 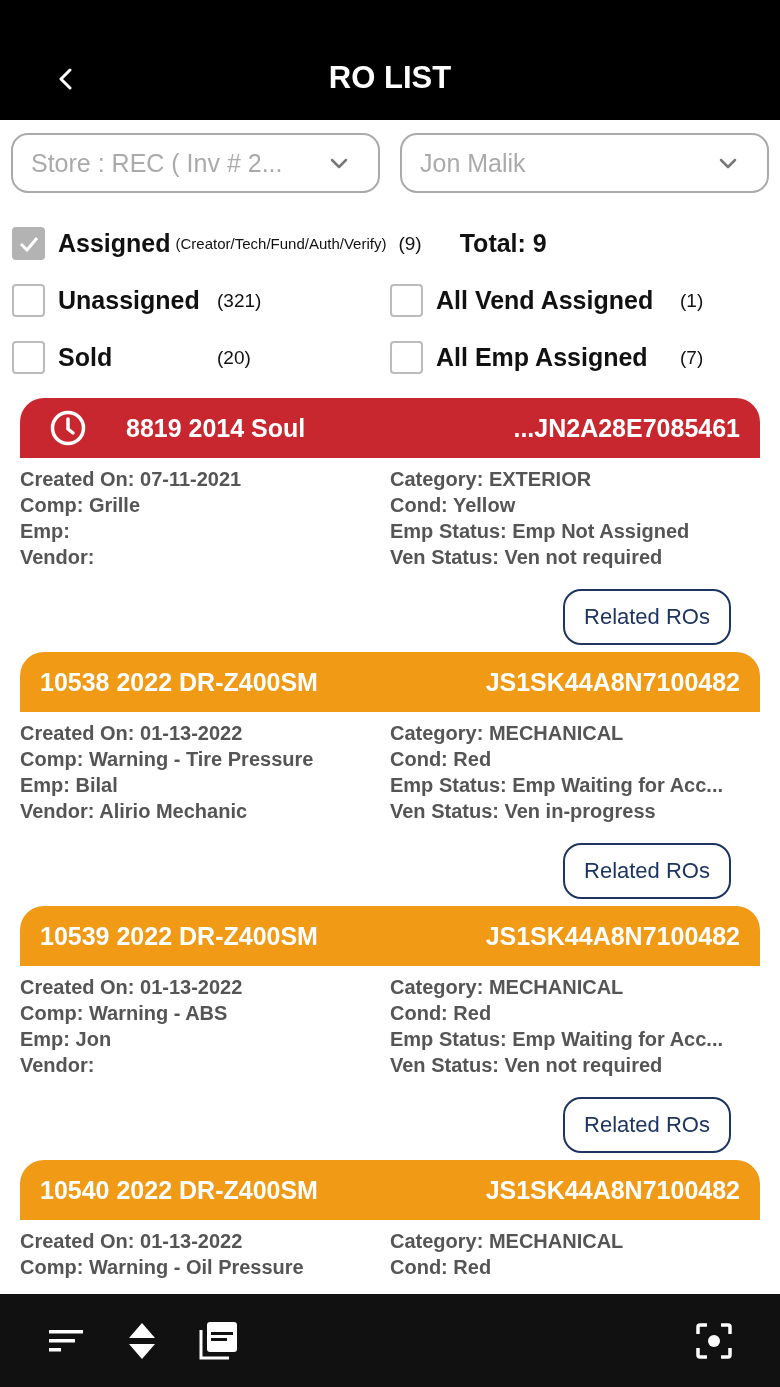 I want to click on detail-text: Emp Status: Emp Not Assigned, so click(x=540, y=531).